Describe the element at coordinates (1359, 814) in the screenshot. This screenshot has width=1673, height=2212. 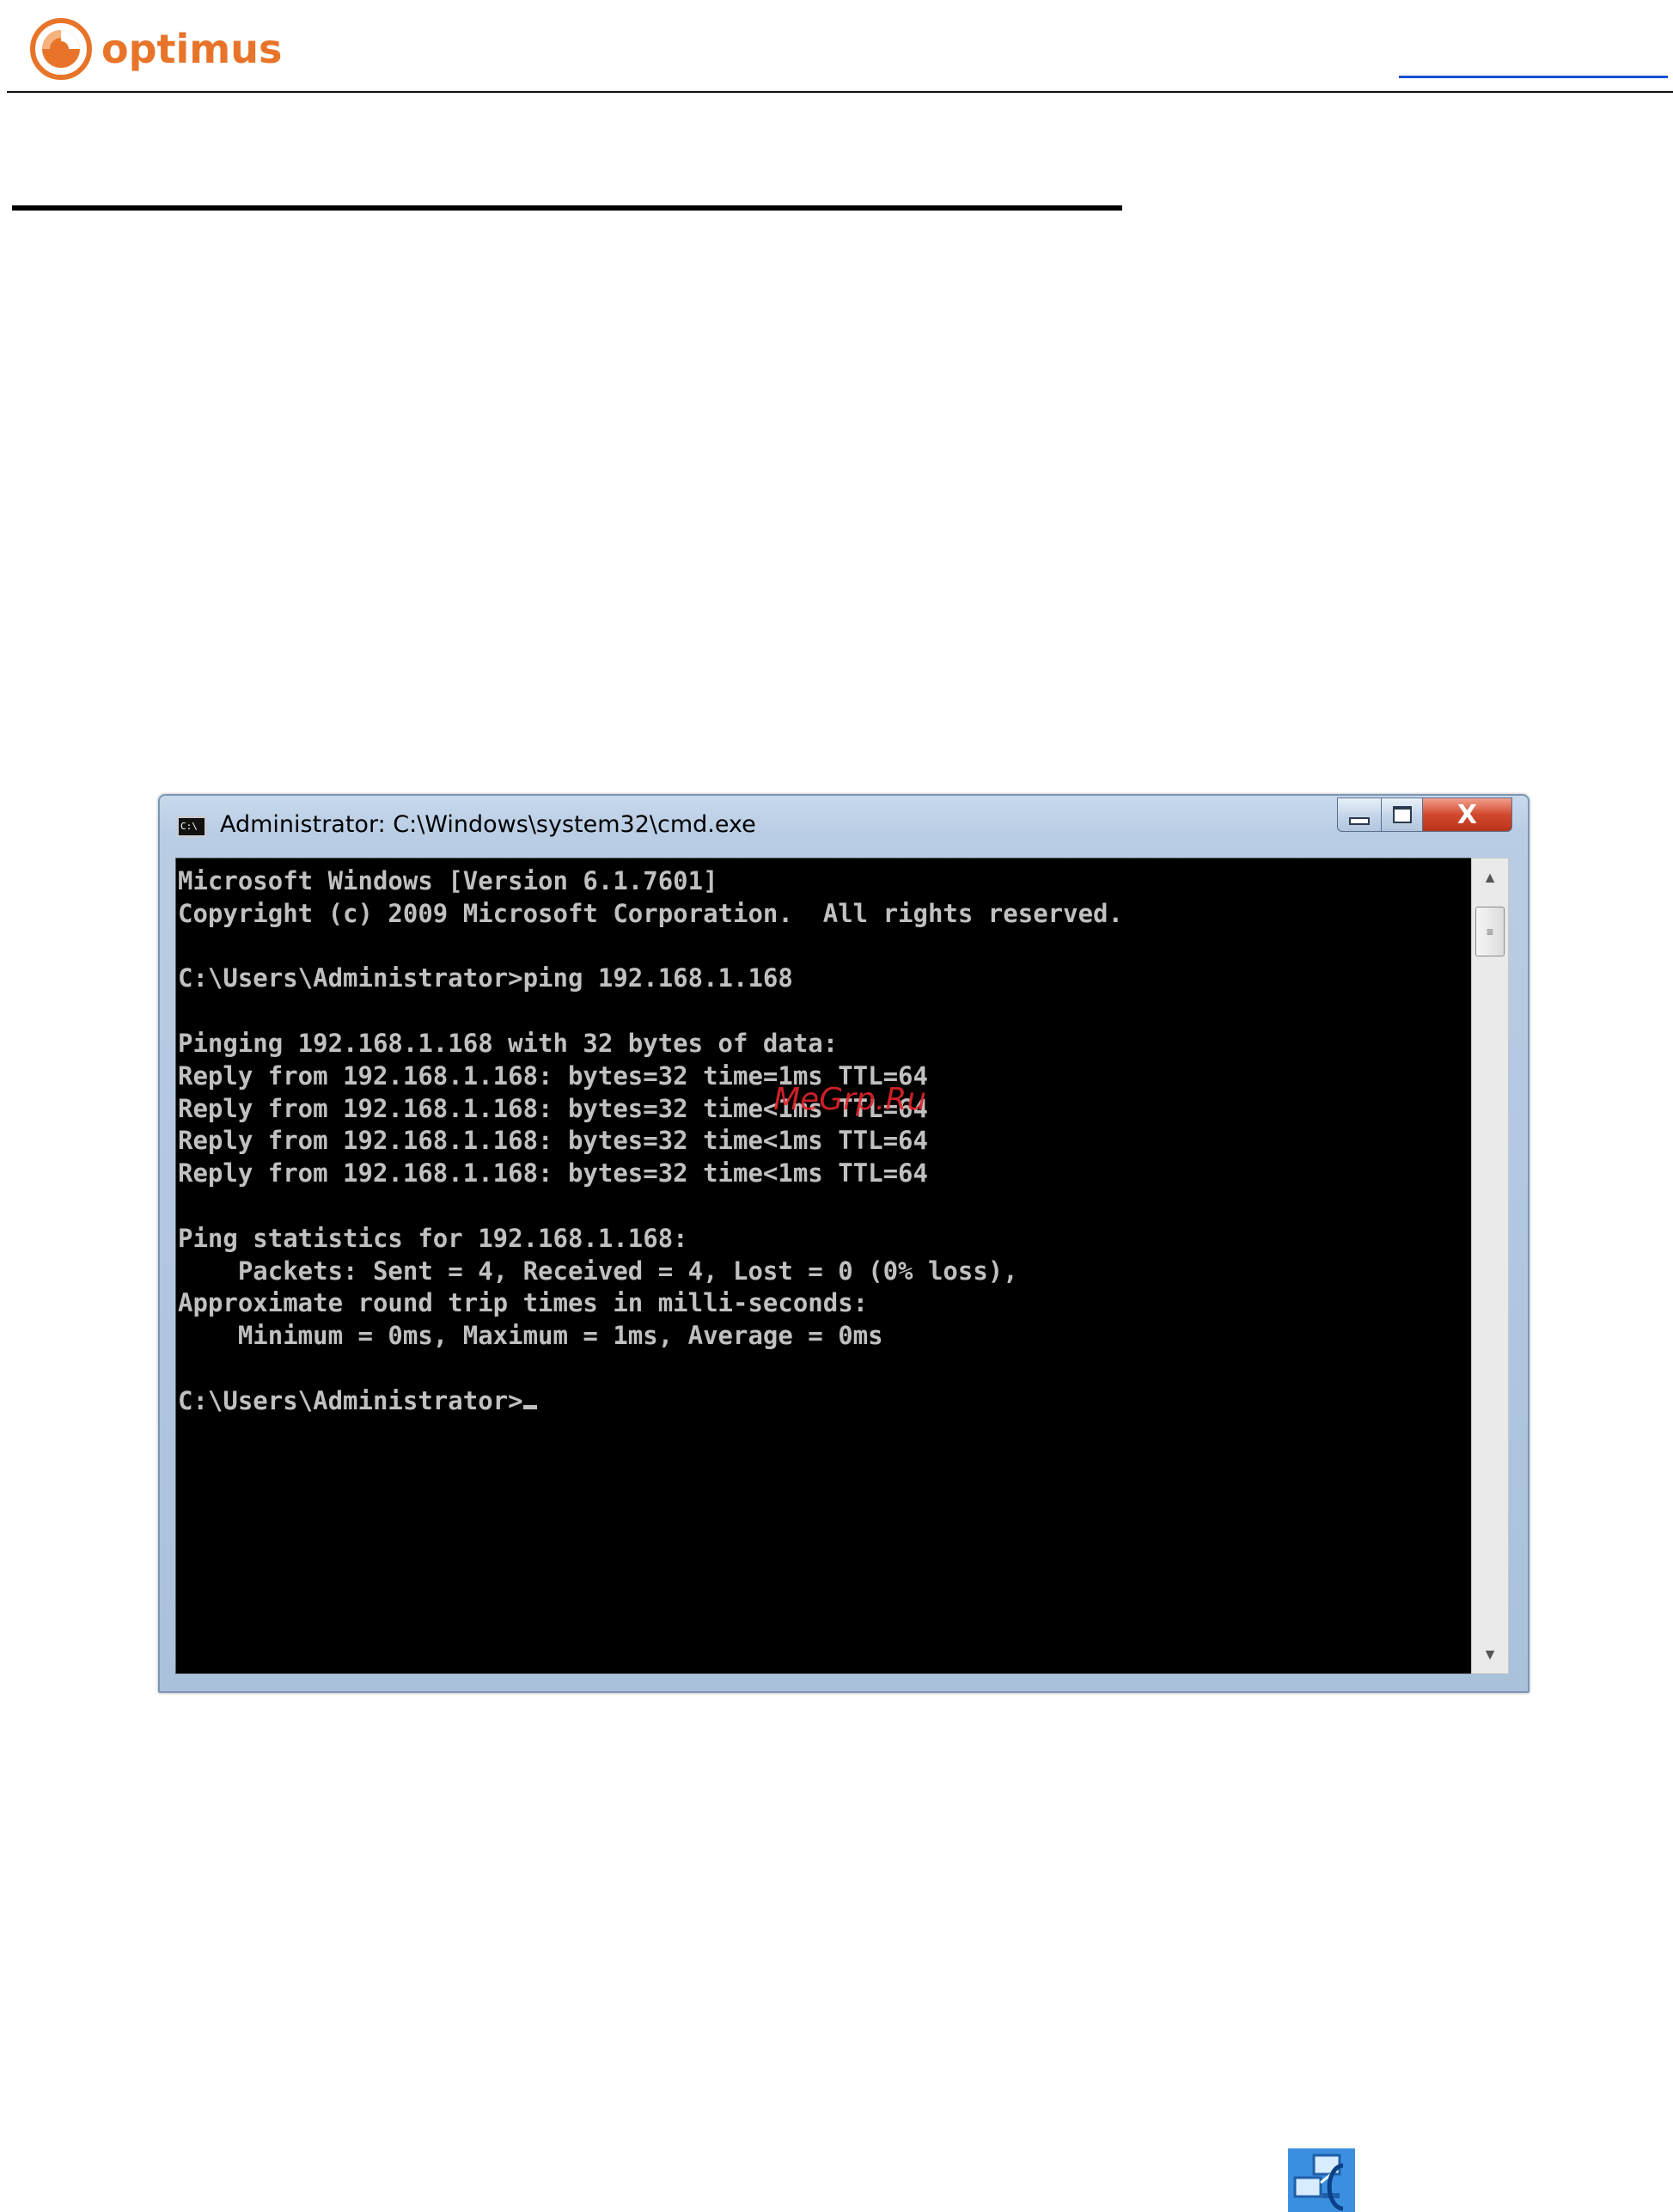
I see `minimize-button` at that location.